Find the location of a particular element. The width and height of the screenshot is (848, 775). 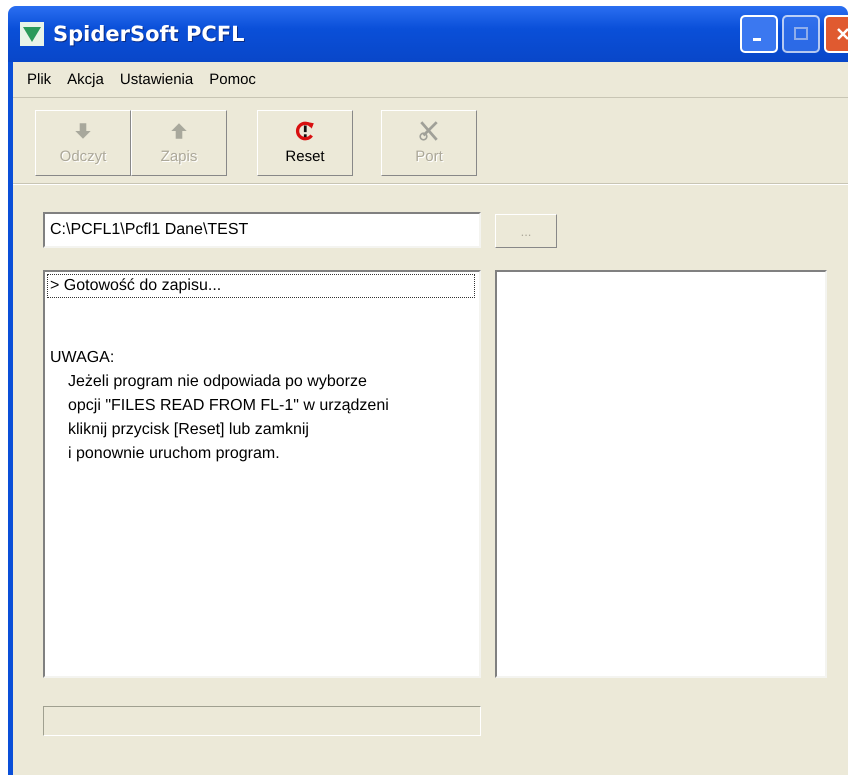

triangle-app-icon is located at coordinates (32, 34).